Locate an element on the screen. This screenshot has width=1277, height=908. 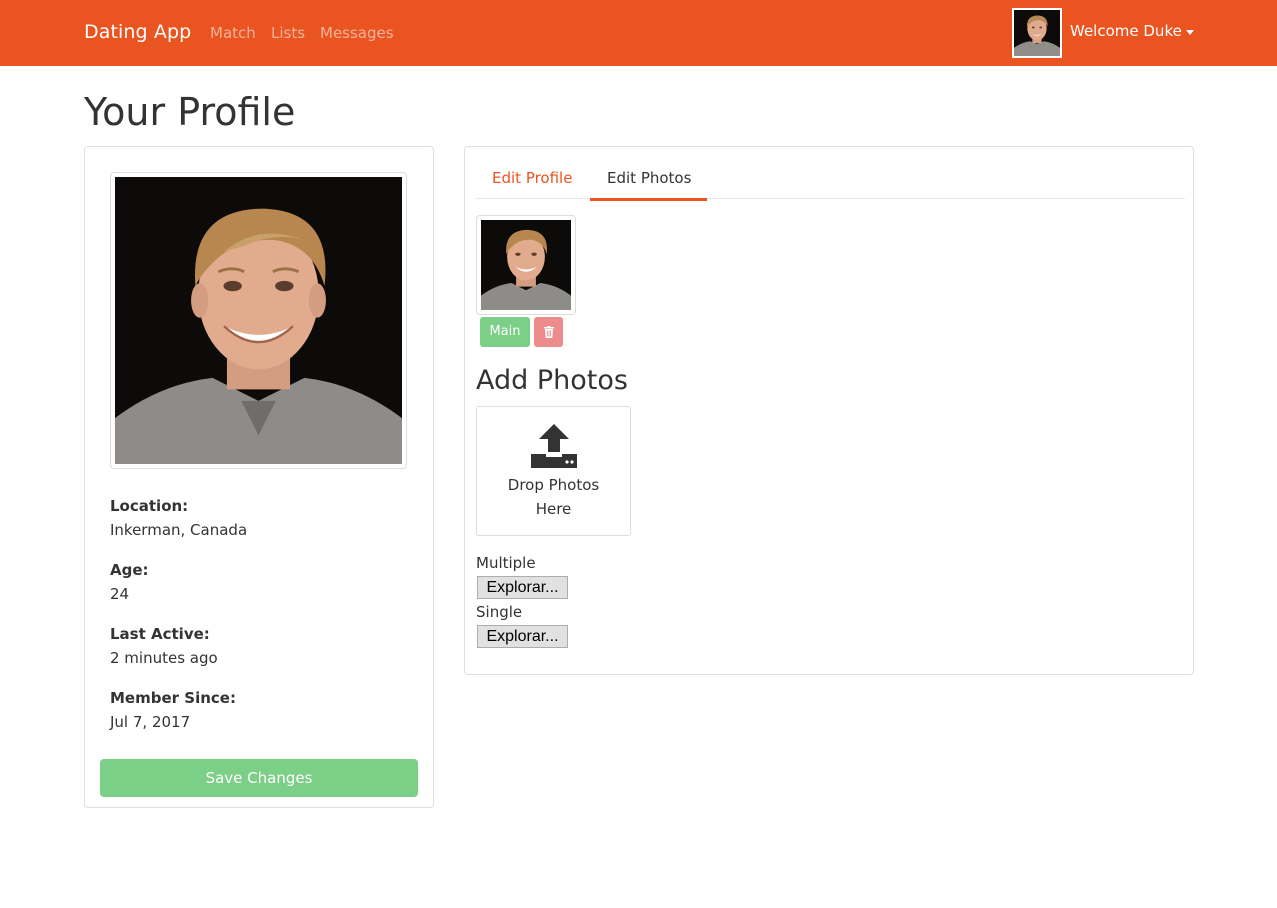
photo-thumbnail-image is located at coordinates (526, 265).